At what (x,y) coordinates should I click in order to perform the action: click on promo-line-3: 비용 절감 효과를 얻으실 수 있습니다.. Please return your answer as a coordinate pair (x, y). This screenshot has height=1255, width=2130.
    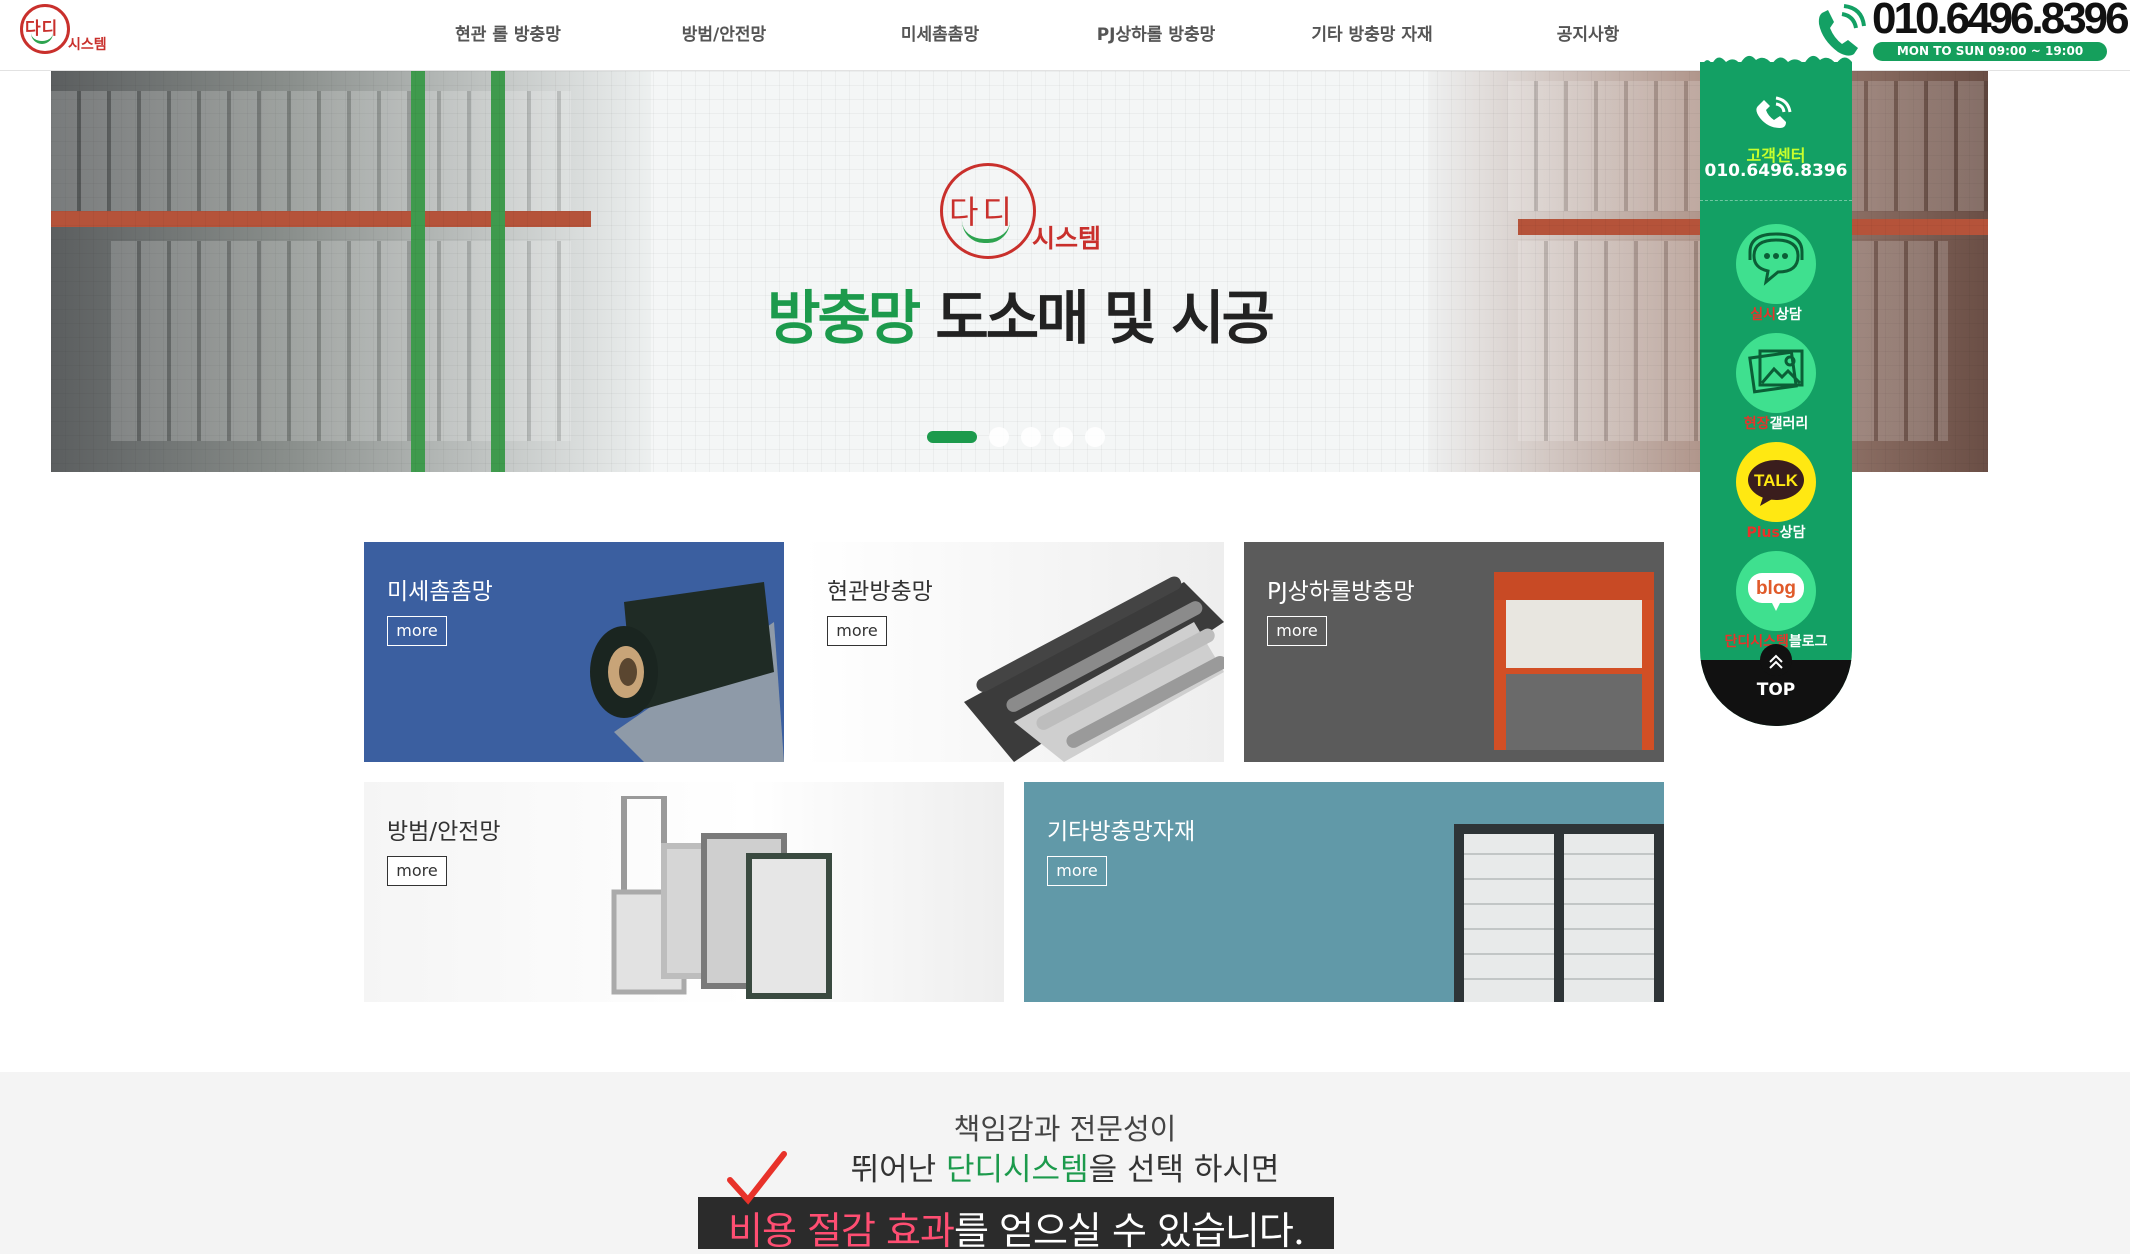
    Looking at the image, I should click on (1016, 1227).